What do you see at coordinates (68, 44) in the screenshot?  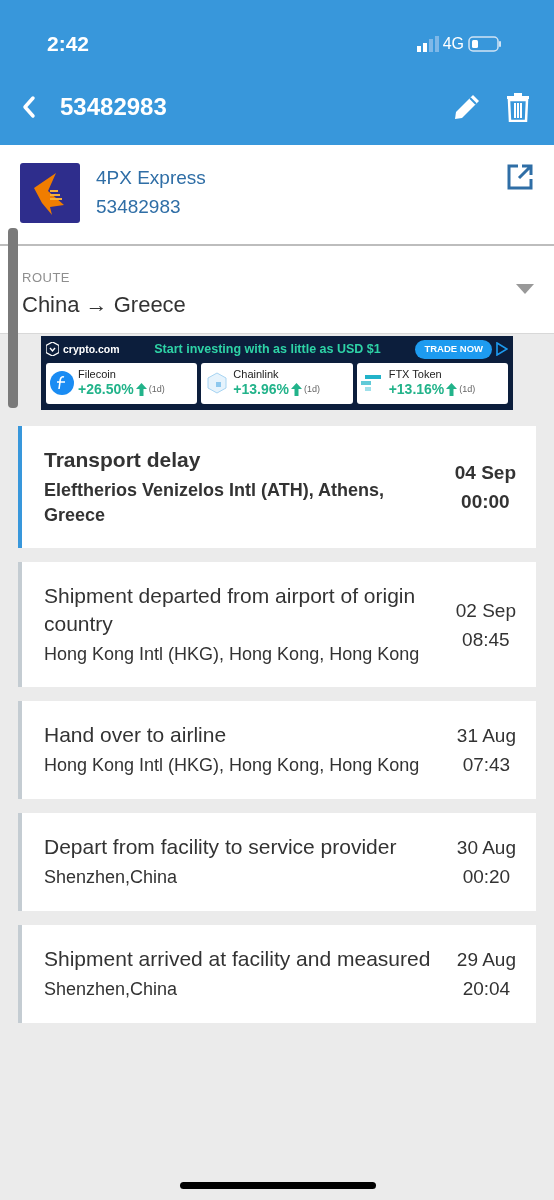 I see `status-time: 2:42` at bounding box center [68, 44].